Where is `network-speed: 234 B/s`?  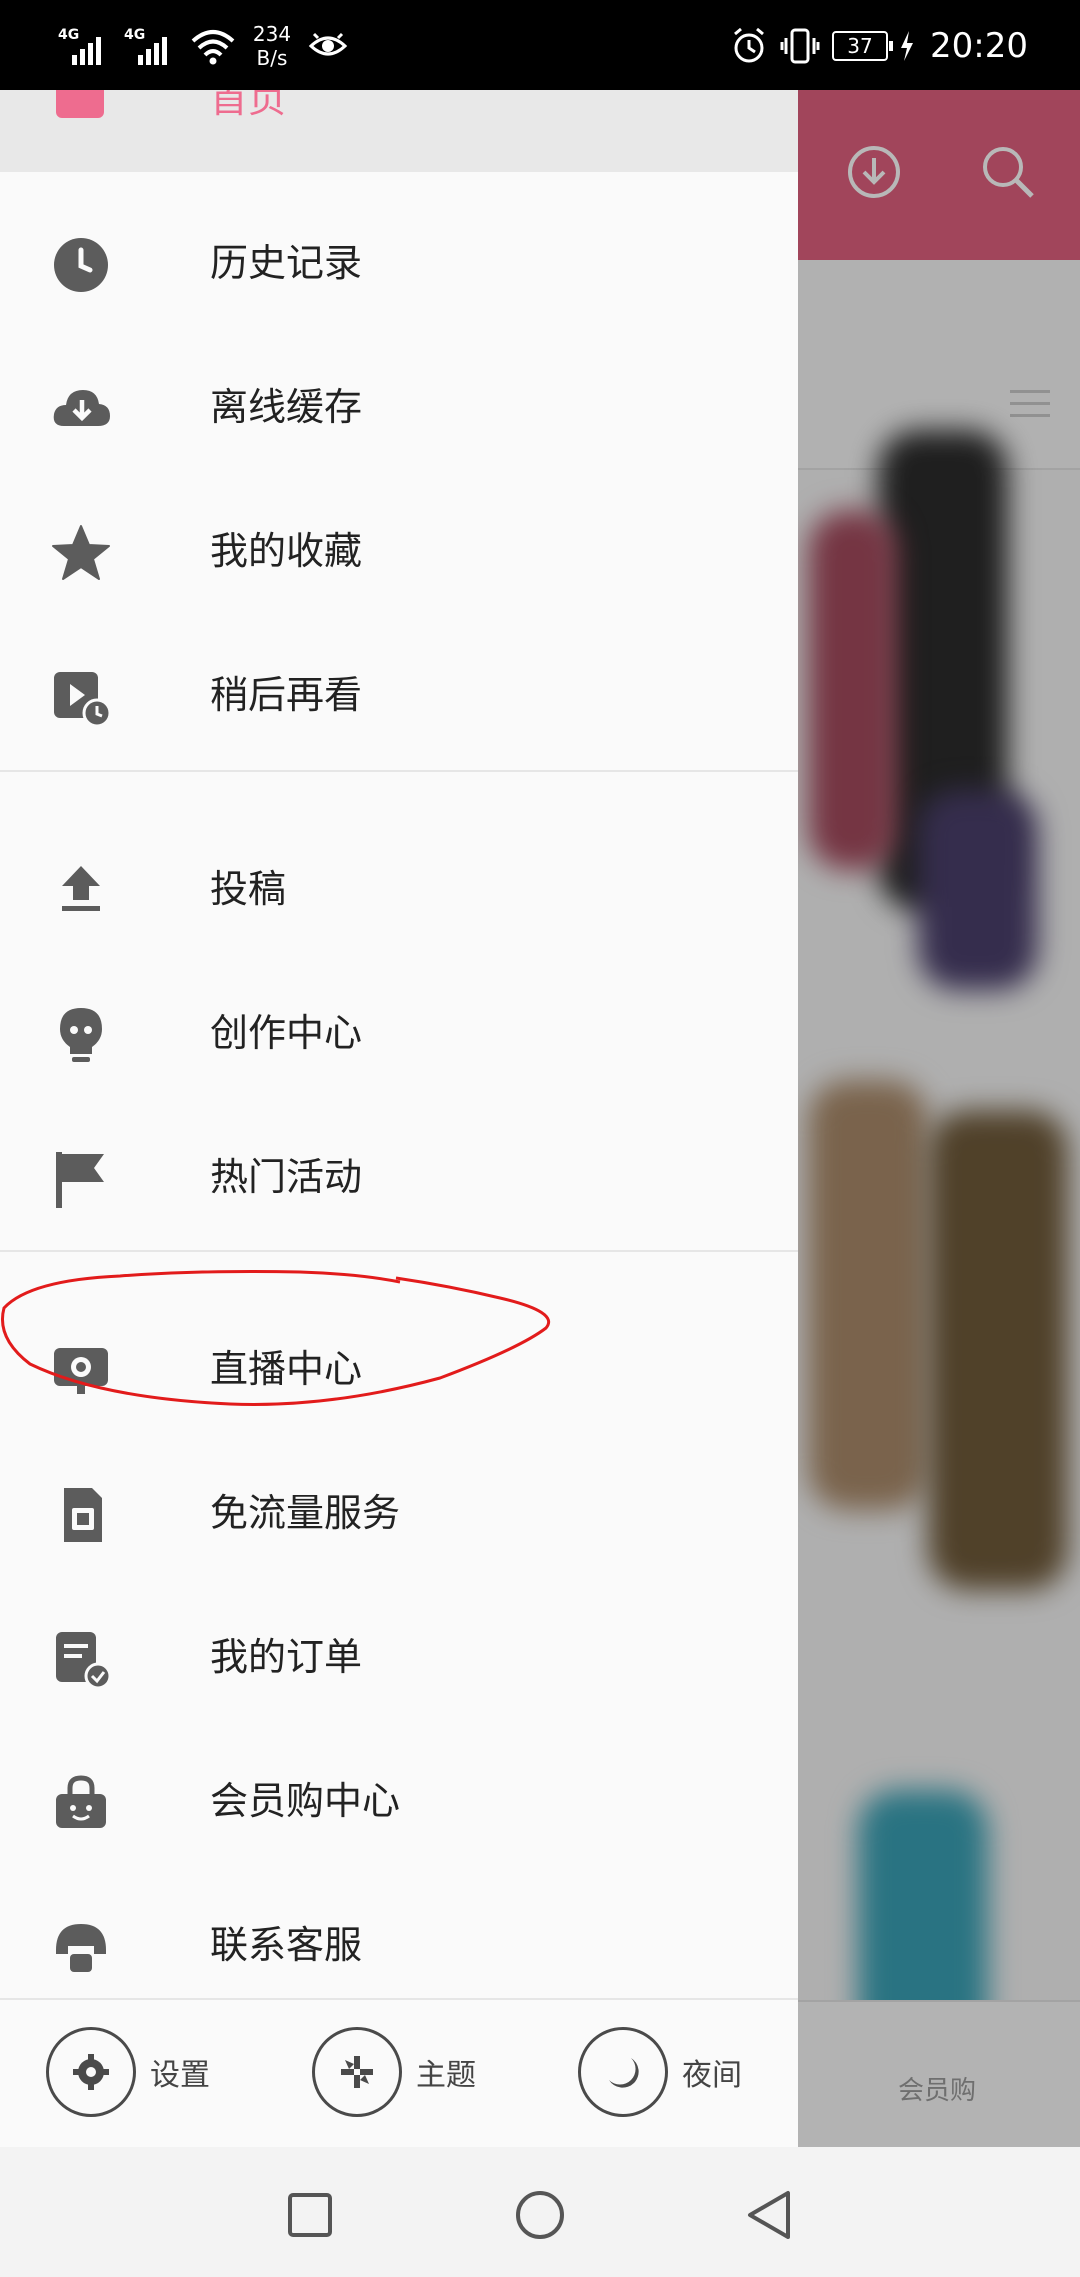
network-speed: 234 B/s is located at coordinates (272, 46).